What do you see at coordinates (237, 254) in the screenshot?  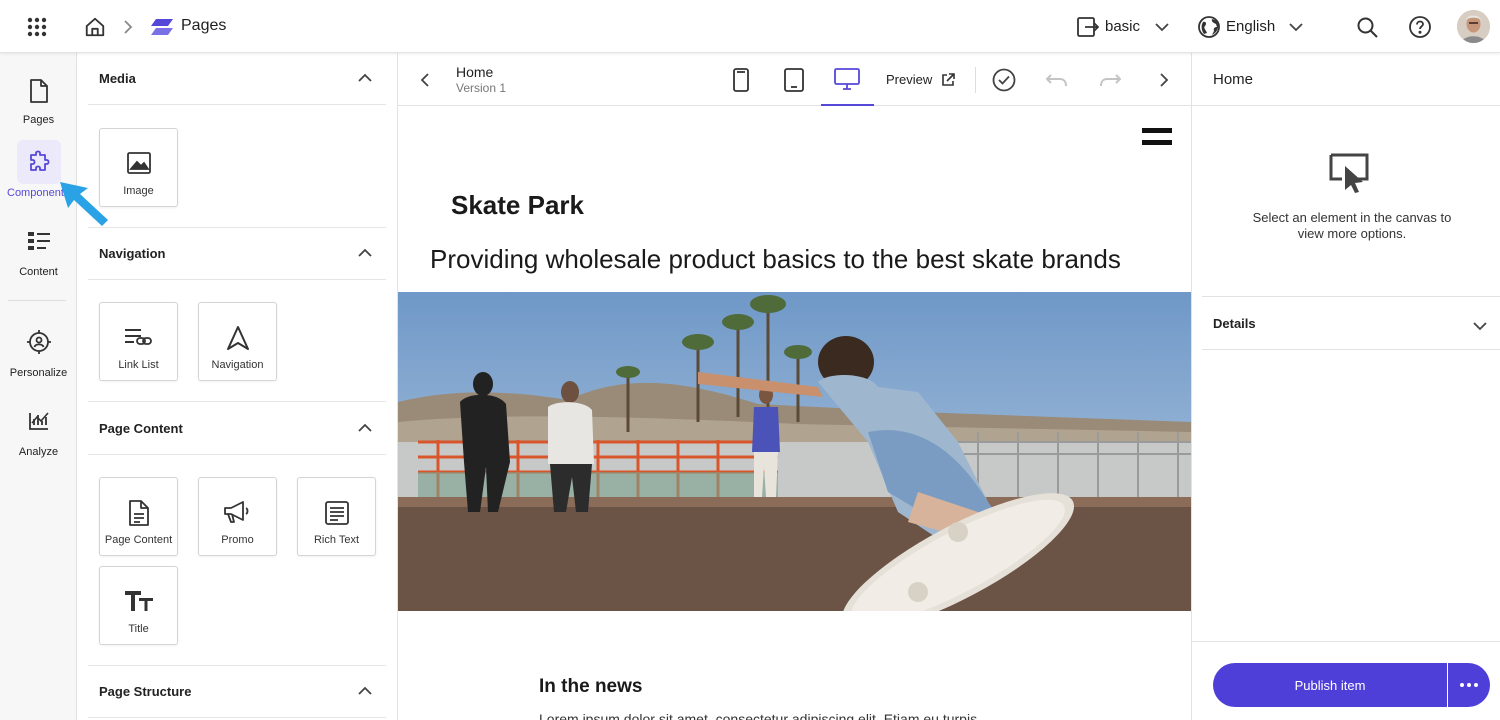 I see `section-header-navigation: Navigation` at bounding box center [237, 254].